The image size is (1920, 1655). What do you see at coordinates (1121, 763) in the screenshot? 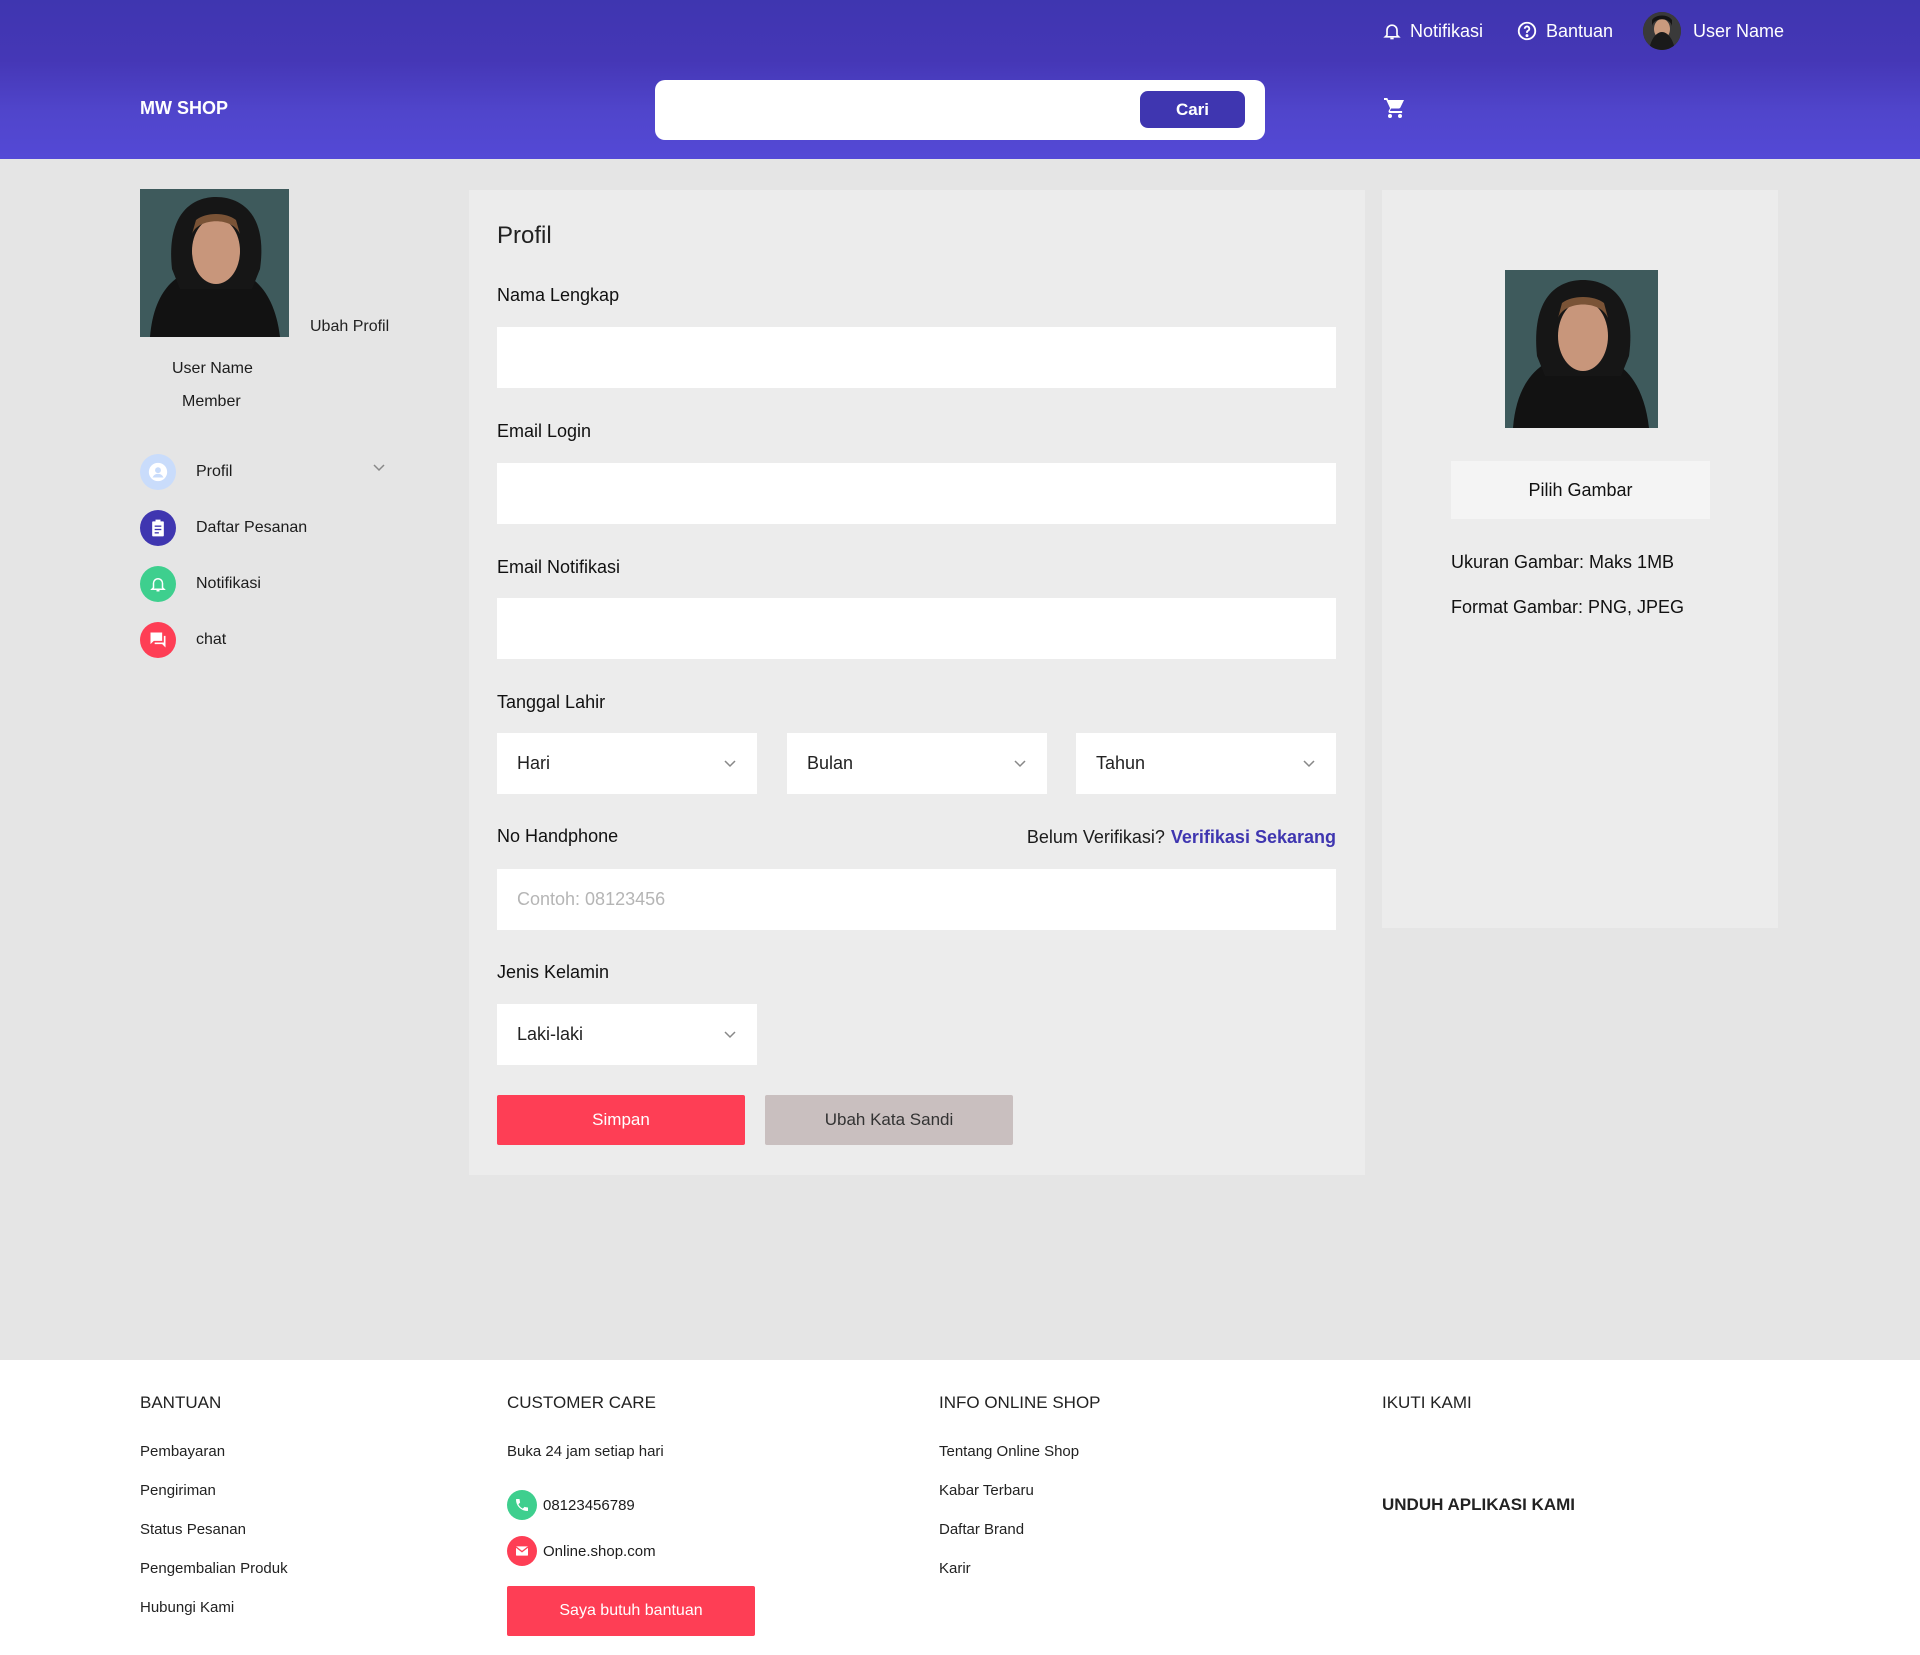
I see `birth-year-value: Tahun` at bounding box center [1121, 763].